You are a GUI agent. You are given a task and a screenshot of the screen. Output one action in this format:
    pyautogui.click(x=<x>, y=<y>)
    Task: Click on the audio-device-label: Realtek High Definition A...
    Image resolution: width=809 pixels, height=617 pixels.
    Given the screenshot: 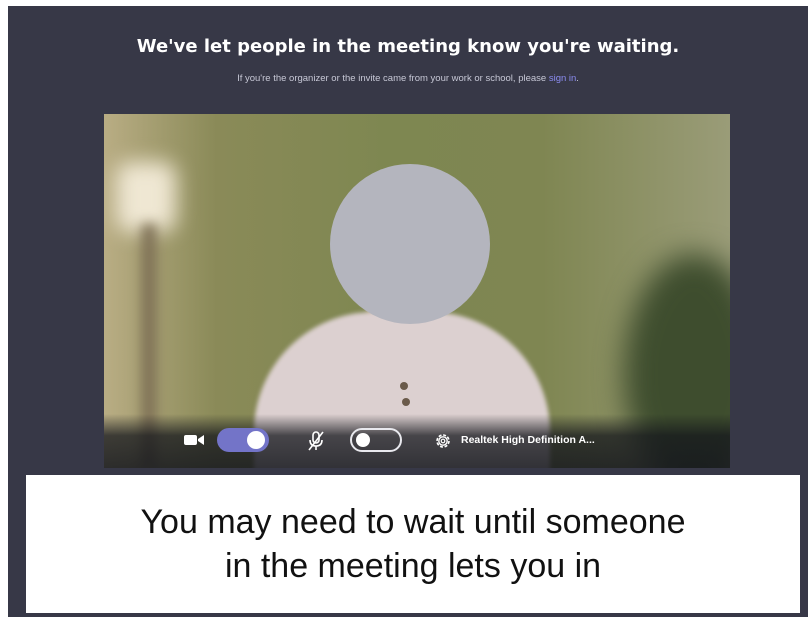 What is the action you would take?
    pyautogui.click(x=528, y=440)
    